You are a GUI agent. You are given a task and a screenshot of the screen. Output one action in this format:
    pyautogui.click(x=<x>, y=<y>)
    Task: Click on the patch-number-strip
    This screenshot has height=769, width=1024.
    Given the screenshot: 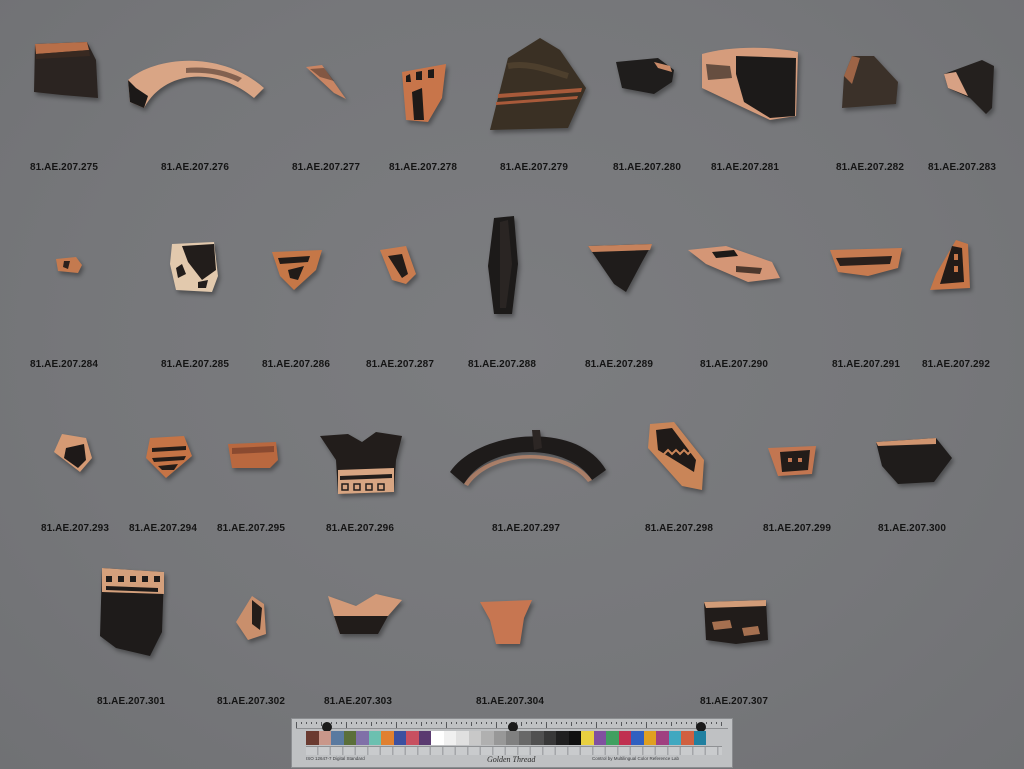 What is the action you would take?
    pyautogui.click(x=514, y=750)
    